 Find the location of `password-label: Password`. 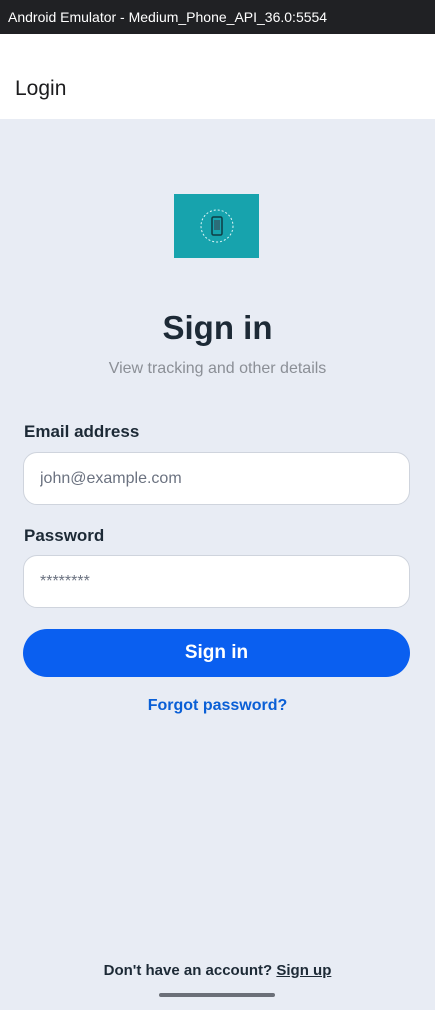

password-label: Password is located at coordinates (64, 535).